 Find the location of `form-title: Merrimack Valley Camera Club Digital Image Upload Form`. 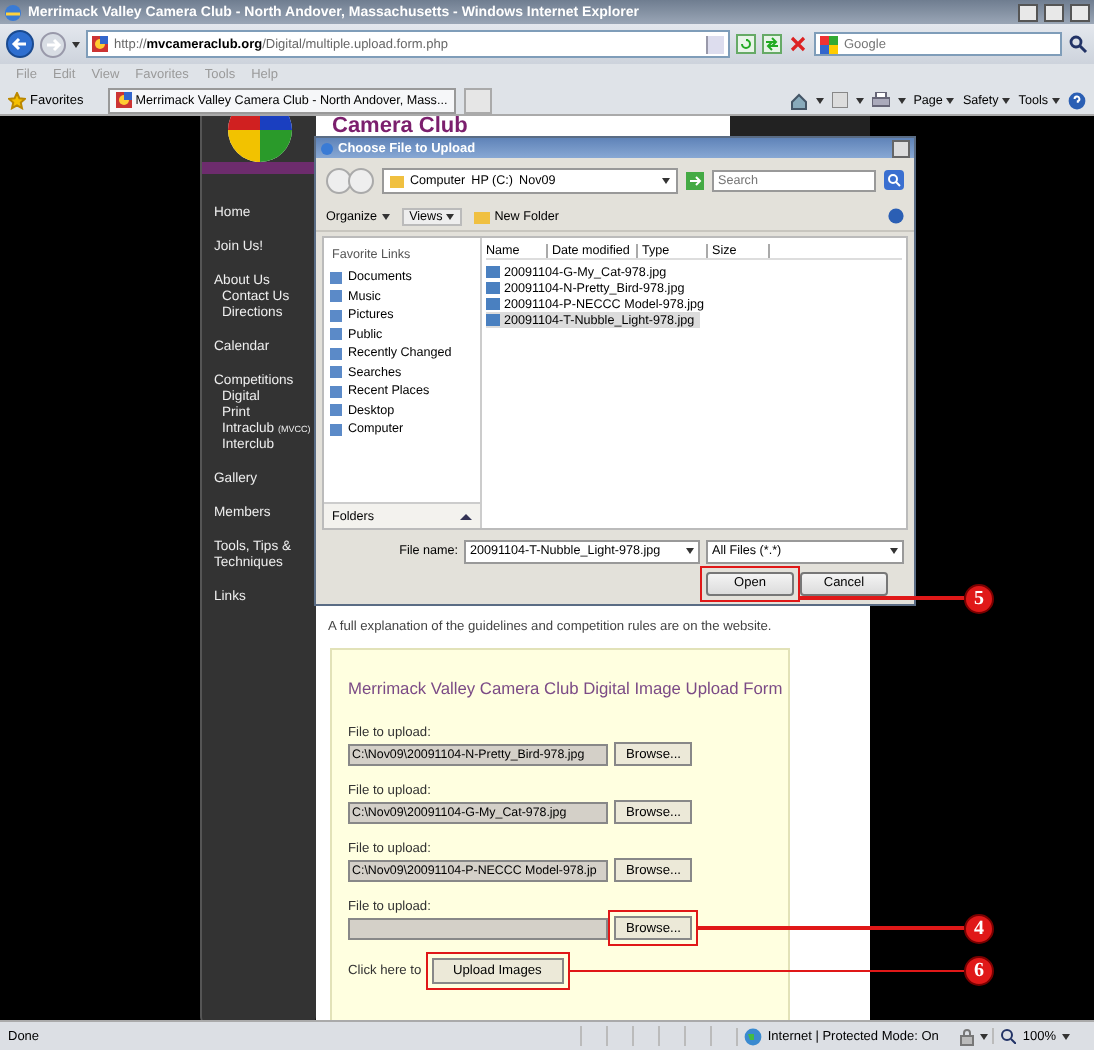

form-title: Merrimack Valley Camera Club Digital Image Upload Form is located at coordinates (566, 688).